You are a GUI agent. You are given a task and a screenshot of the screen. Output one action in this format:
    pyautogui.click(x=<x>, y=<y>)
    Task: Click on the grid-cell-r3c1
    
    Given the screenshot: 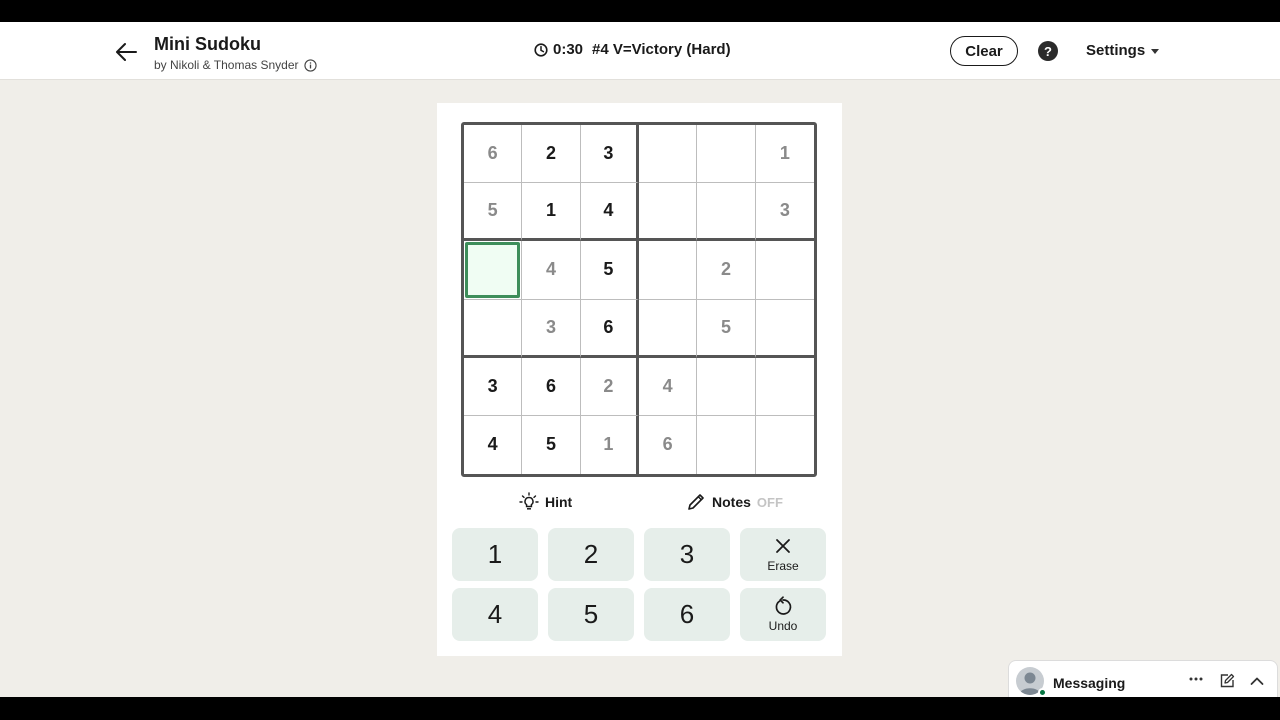 What is the action you would take?
    pyautogui.click(x=493, y=270)
    